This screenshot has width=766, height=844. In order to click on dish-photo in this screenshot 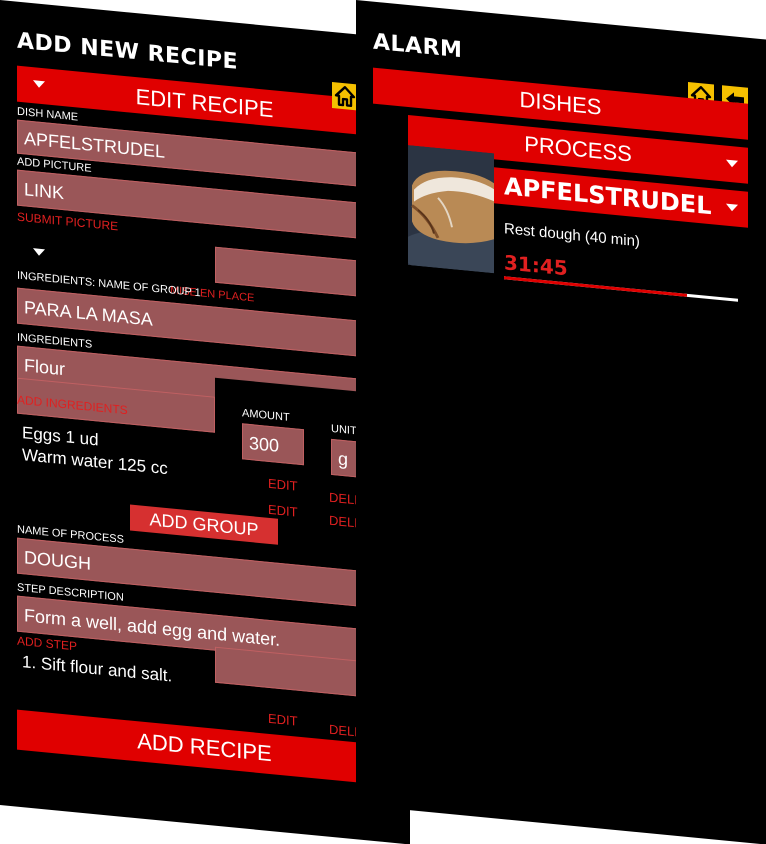, I will do `click(451, 209)`.